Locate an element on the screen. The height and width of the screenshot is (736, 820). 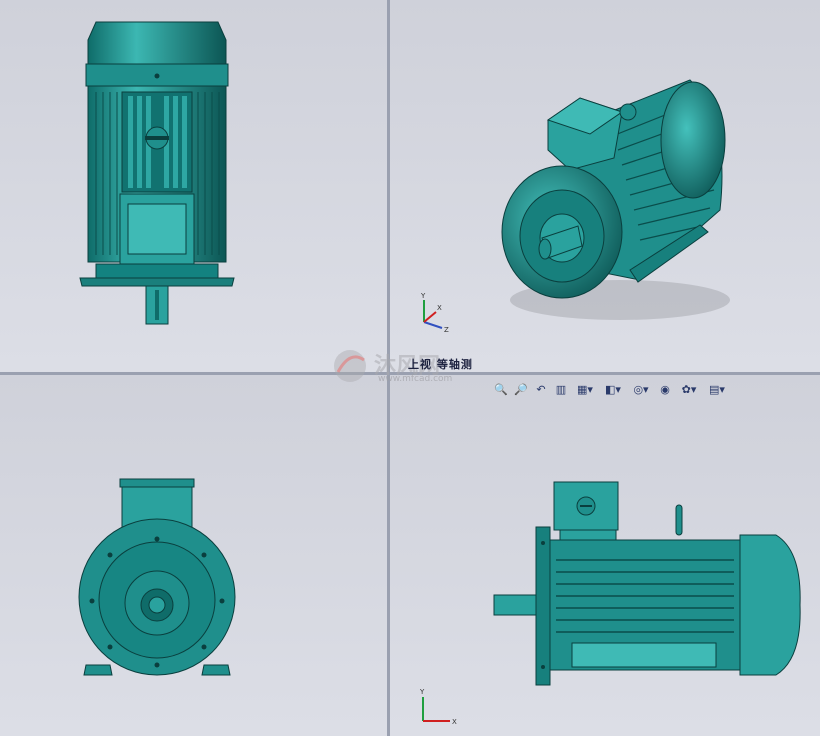
zoom-to-fit-icon: 🔍 is located at coordinates (501, 389).